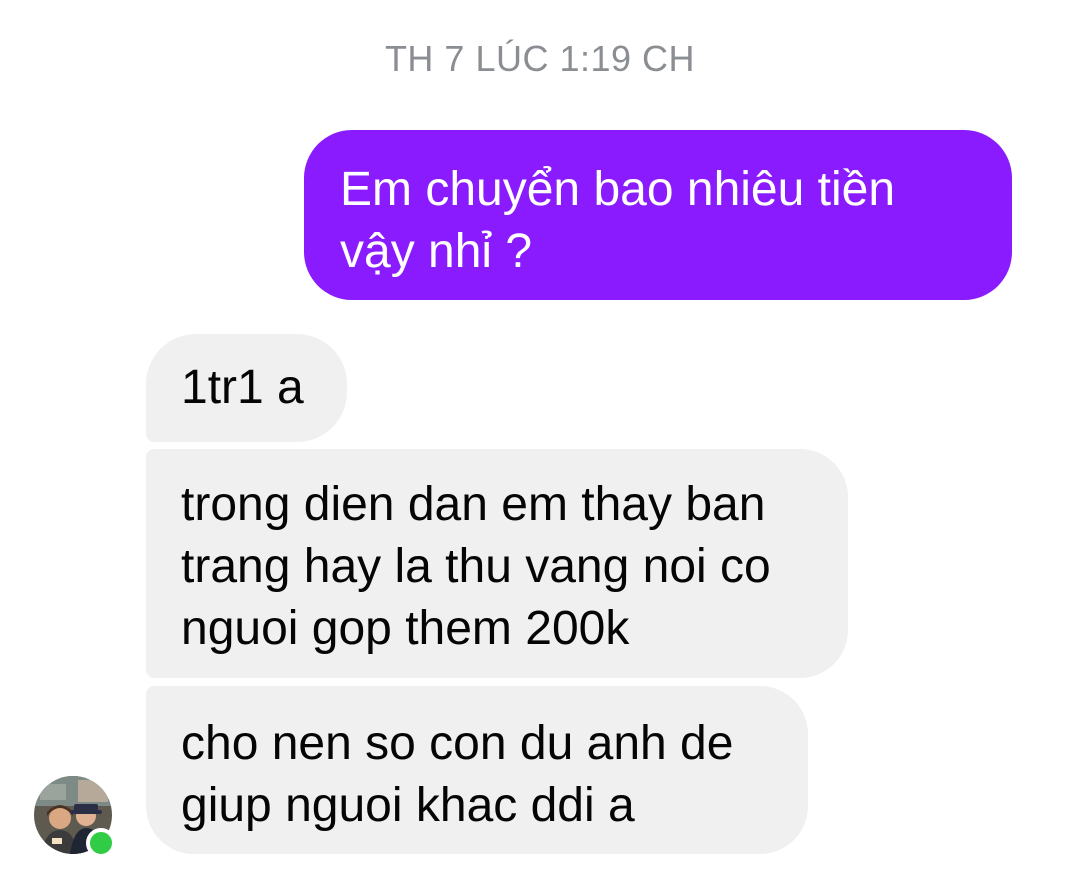 Image resolution: width=1080 pixels, height=877 pixels. I want to click on online-status-icon, so click(101, 843).